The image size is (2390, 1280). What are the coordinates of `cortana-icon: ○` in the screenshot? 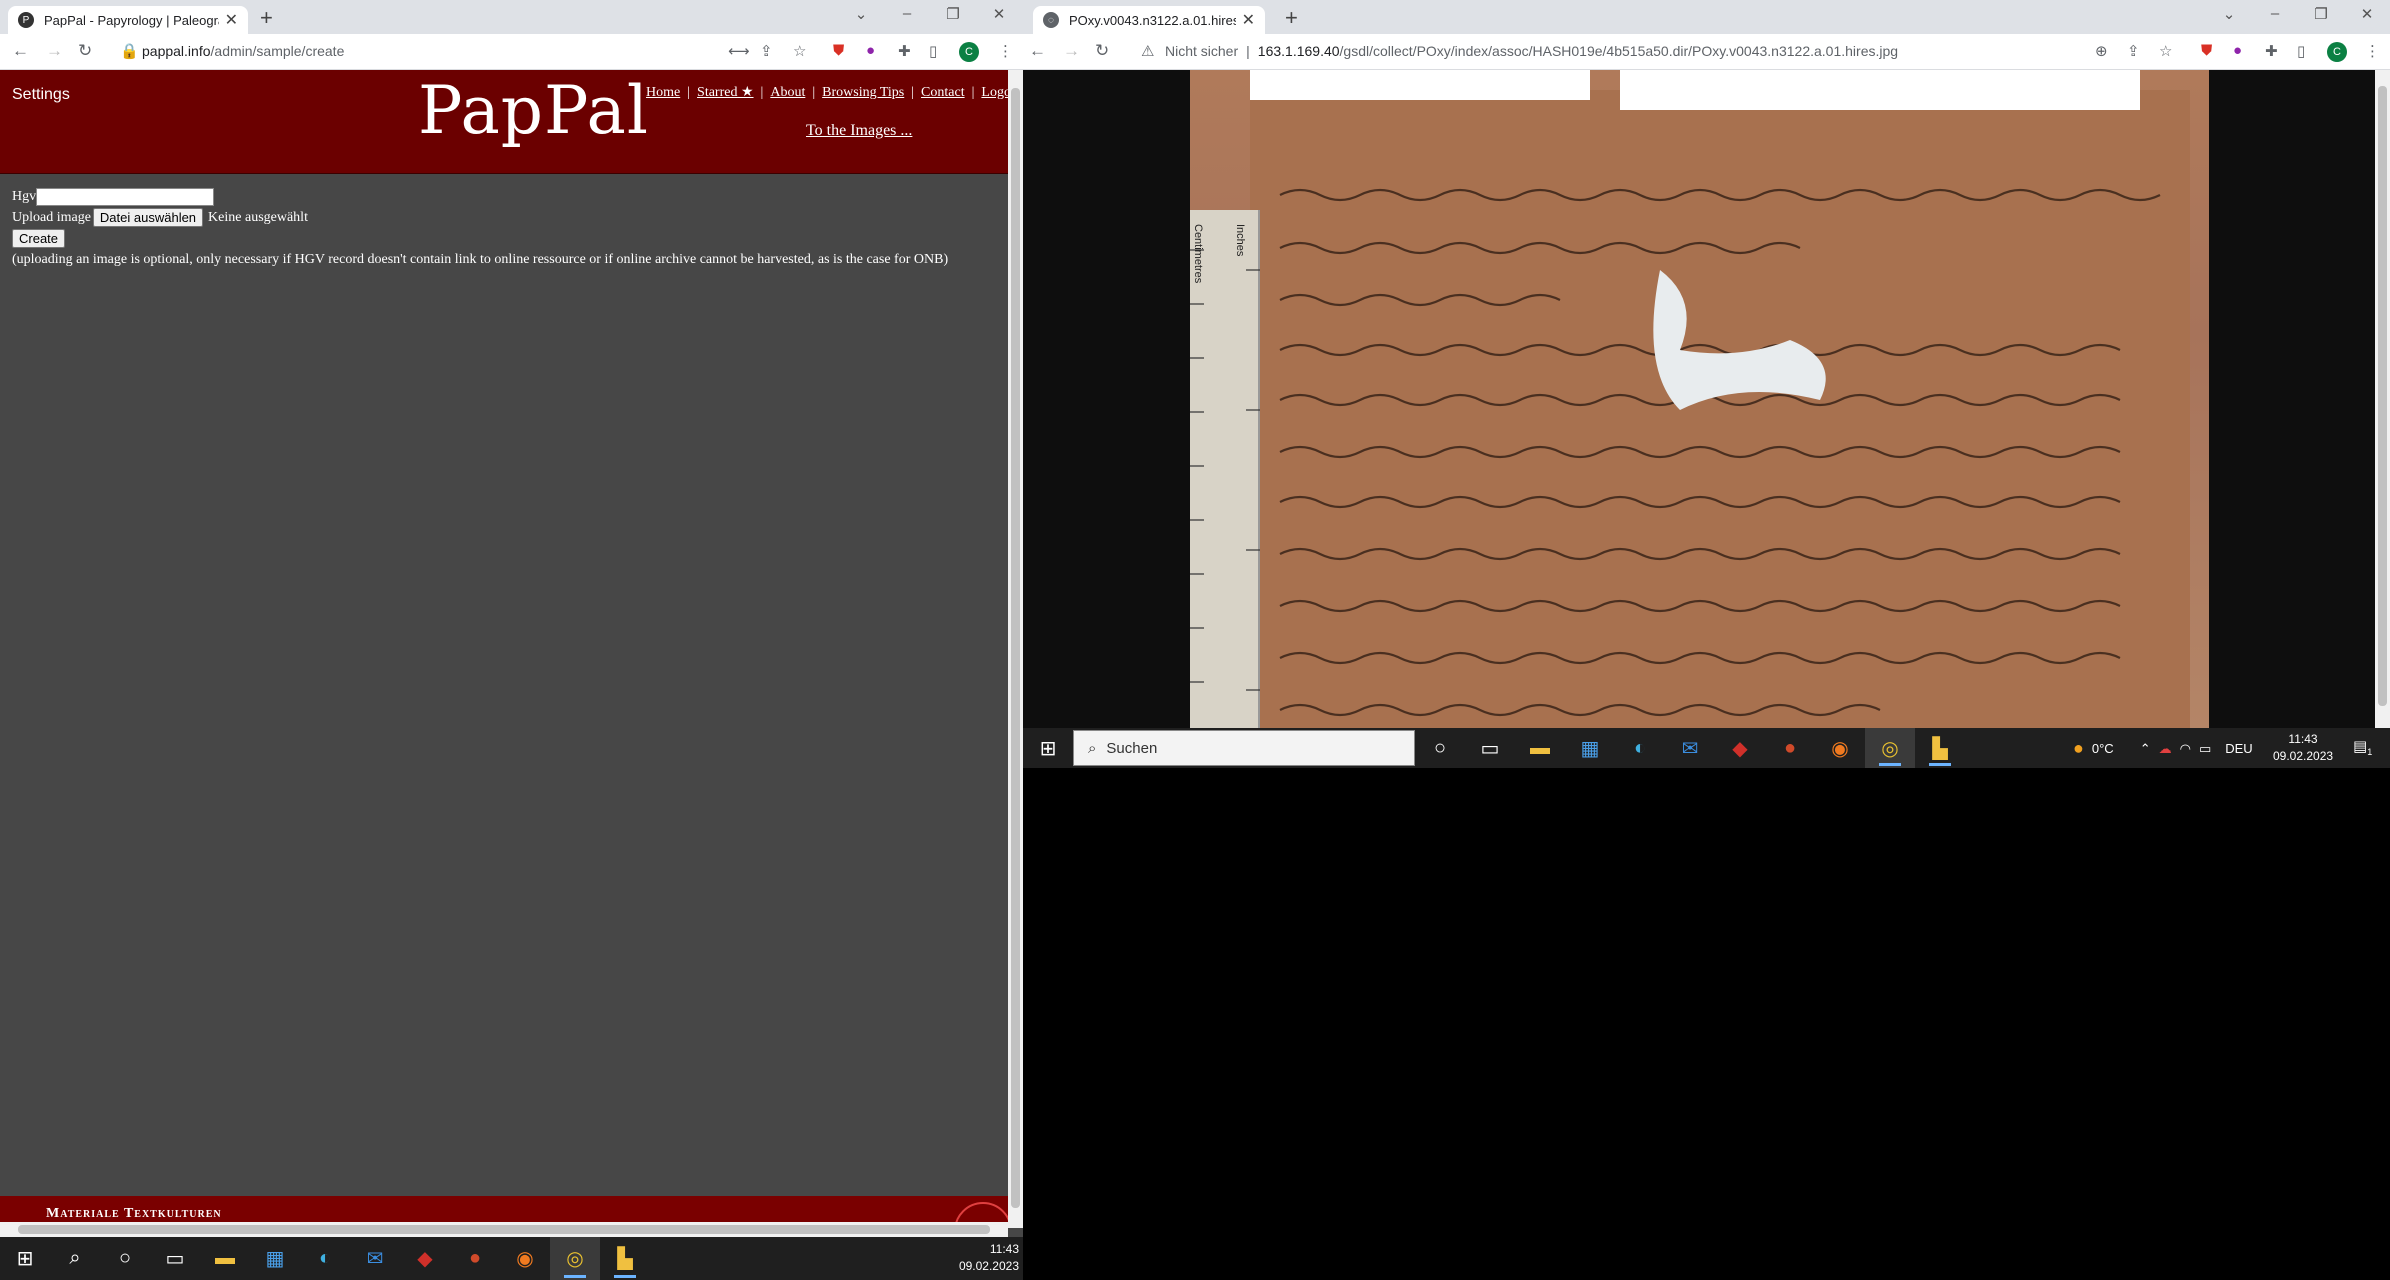 It's located at (125, 1258).